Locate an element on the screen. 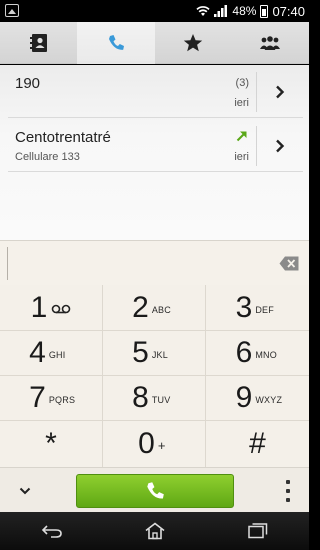 Image resolution: width=320 pixels, height=550 pixels. key-4: 4 GHI is located at coordinates (51, 352).